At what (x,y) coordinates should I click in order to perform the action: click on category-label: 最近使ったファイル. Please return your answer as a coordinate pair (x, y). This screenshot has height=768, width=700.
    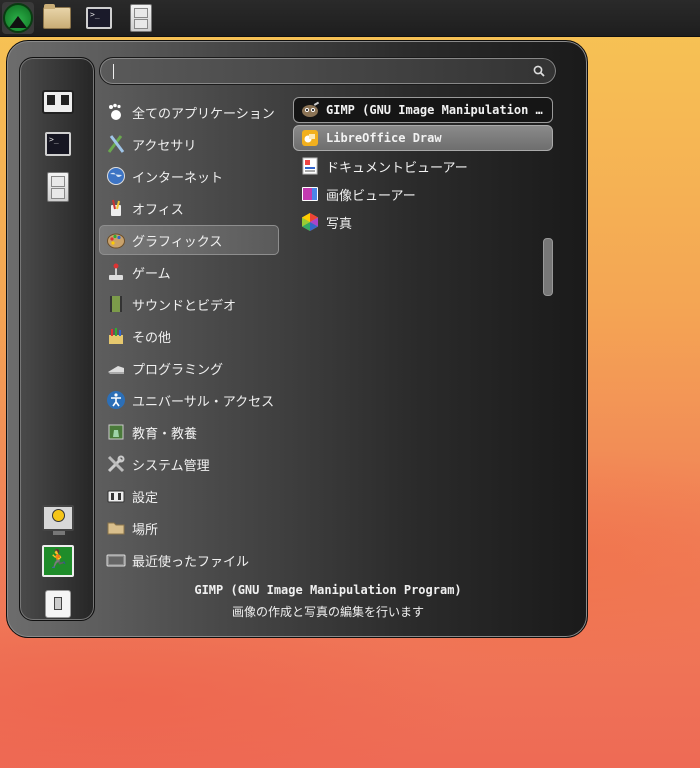
    Looking at the image, I should click on (191, 562).